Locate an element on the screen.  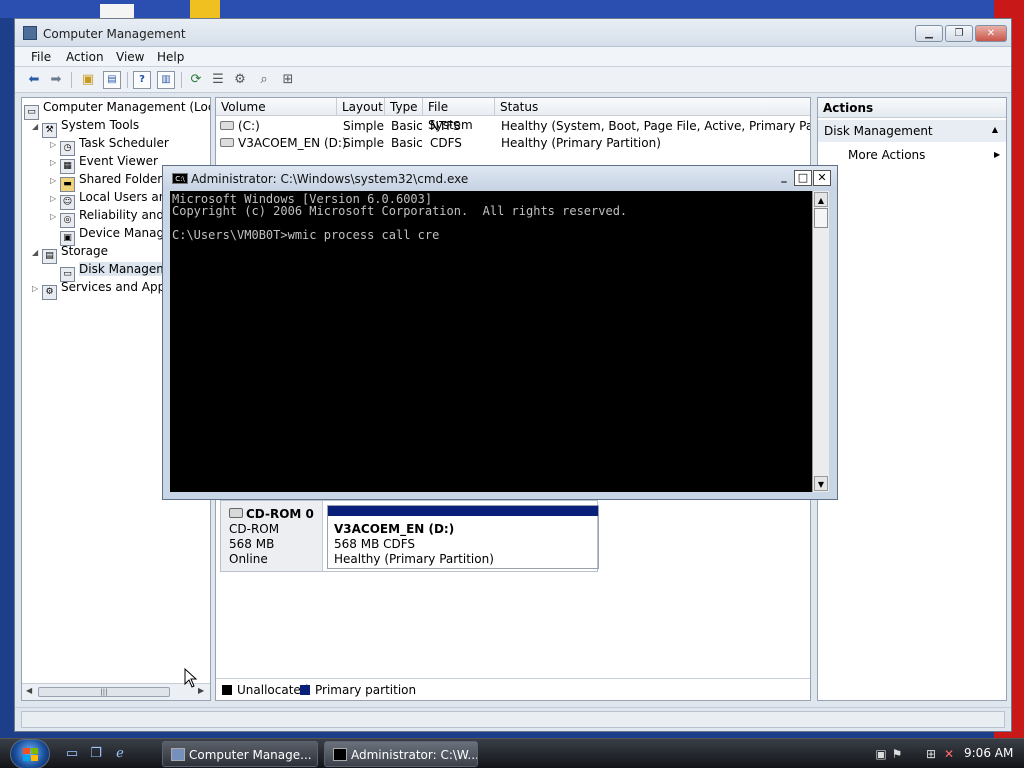
desktop-background is located at coordinates (512, 9).